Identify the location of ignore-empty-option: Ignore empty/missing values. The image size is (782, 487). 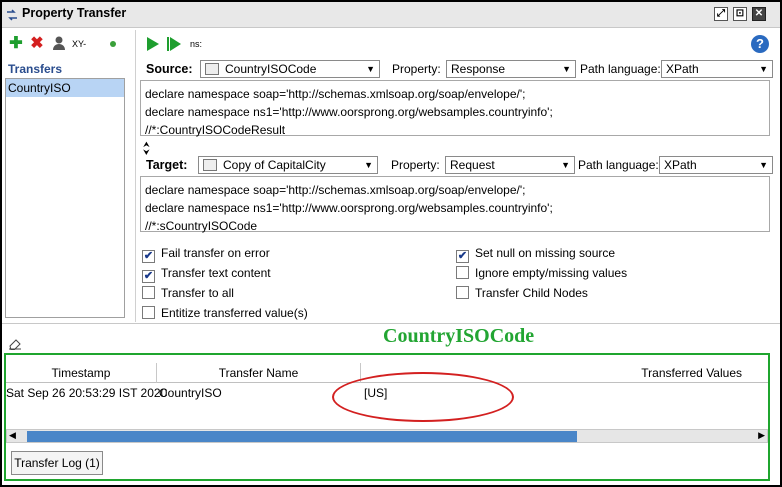
(541, 274).